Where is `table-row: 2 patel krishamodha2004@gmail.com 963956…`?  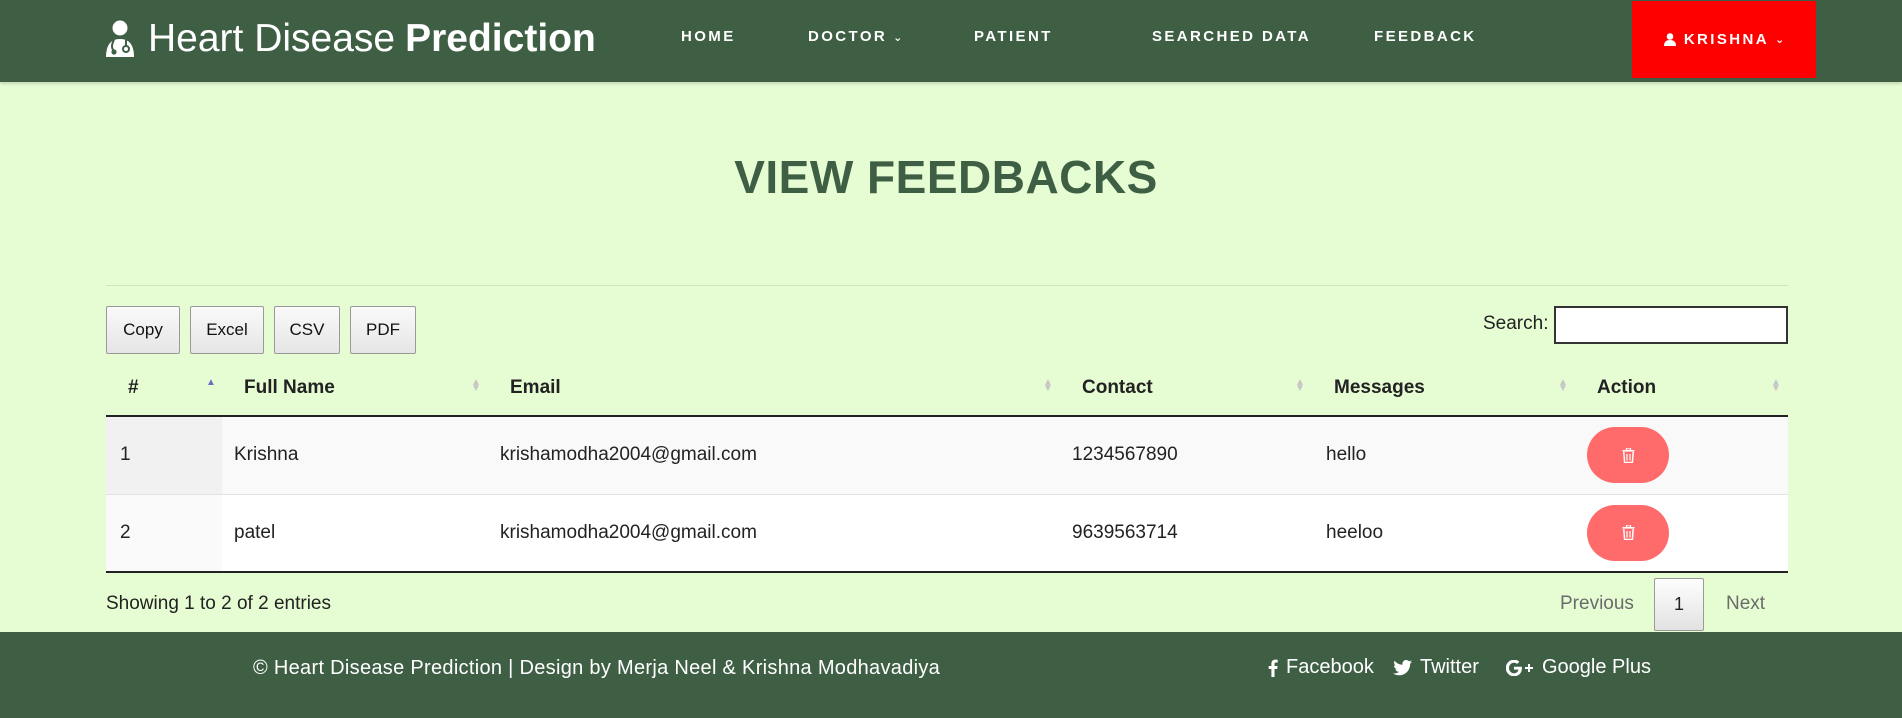
table-row: 2 patel krishamodha2004@gmail.com 963956… is located at coordinates (947, 533).